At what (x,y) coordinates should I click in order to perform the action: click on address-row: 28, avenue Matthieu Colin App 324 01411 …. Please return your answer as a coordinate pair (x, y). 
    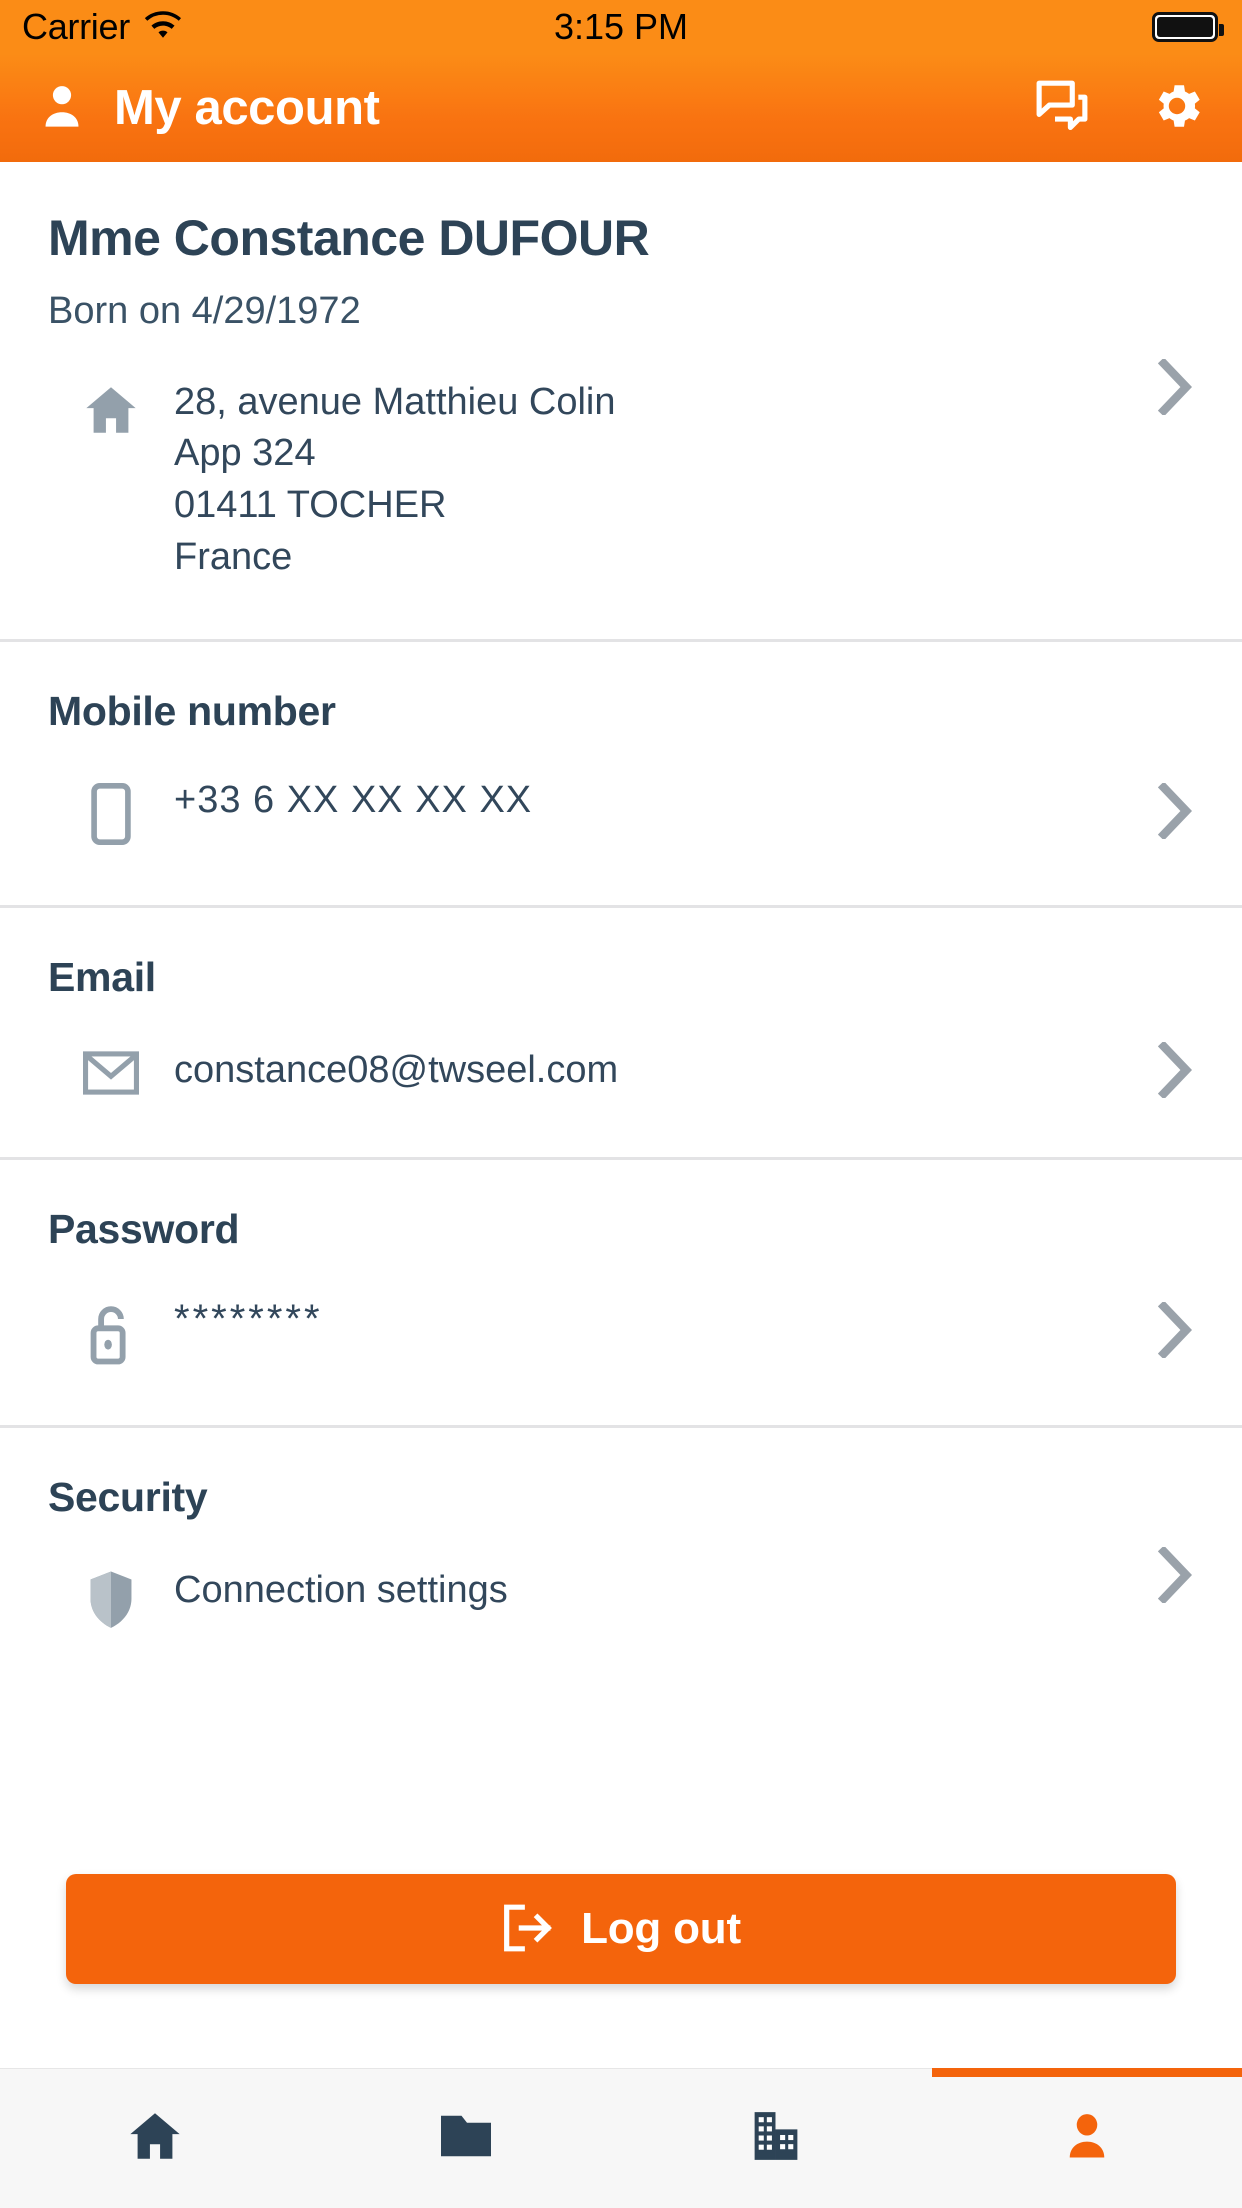
    Looking at the image, I should click on (621, 468).